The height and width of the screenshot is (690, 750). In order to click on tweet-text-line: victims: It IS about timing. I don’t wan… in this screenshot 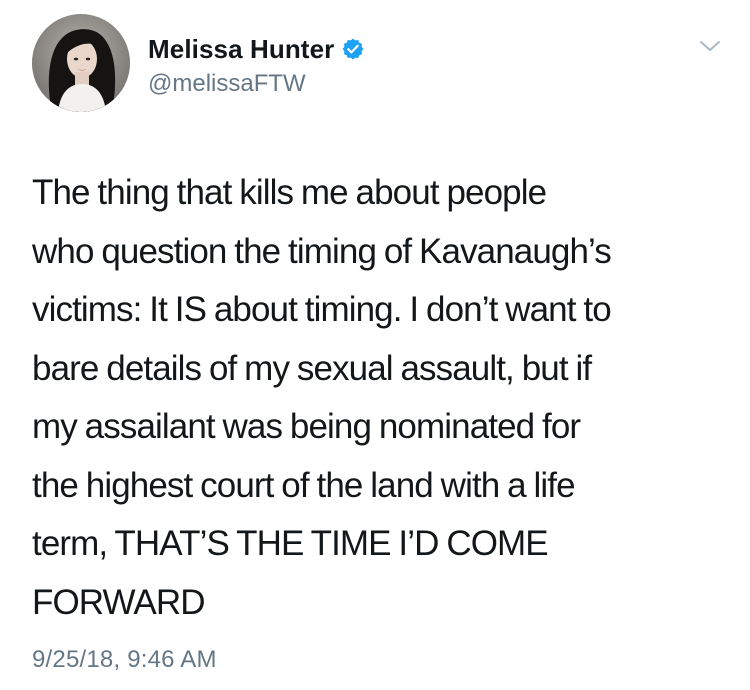, I will do `click(322, 309)`.